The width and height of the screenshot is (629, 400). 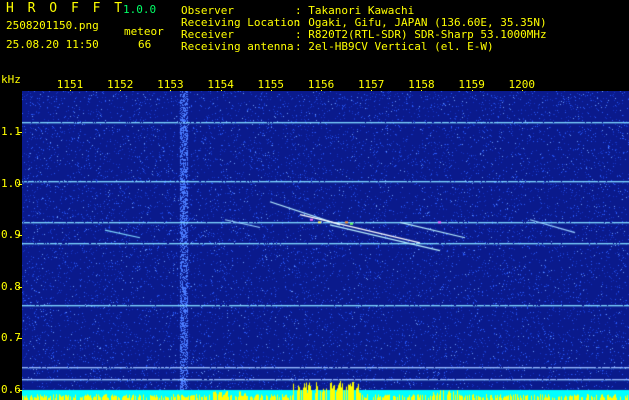 I want to click on y-axis-unit: kHz, so click(x=11, y=79).